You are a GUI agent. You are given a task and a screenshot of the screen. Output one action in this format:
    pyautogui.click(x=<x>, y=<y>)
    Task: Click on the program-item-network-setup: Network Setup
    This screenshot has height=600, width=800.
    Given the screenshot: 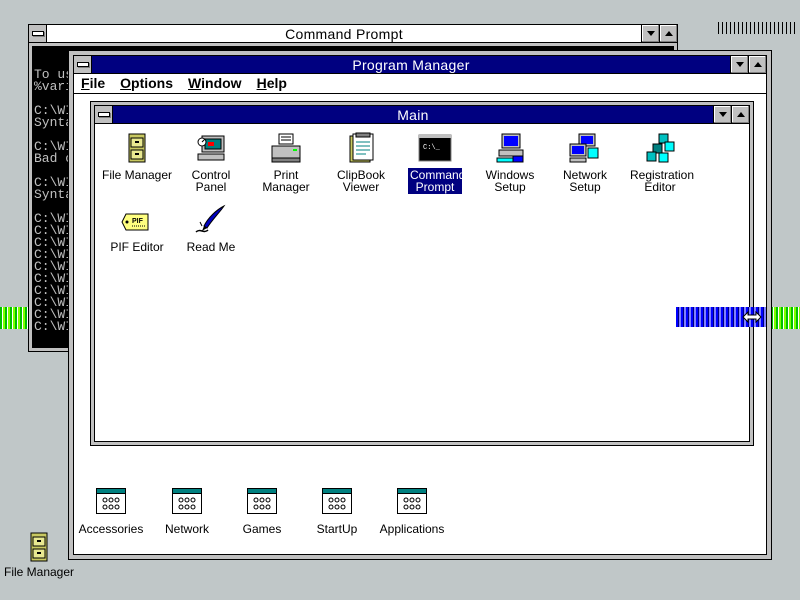 What is the action you would take?
    pyautogui.click(x=585, y=163)
    